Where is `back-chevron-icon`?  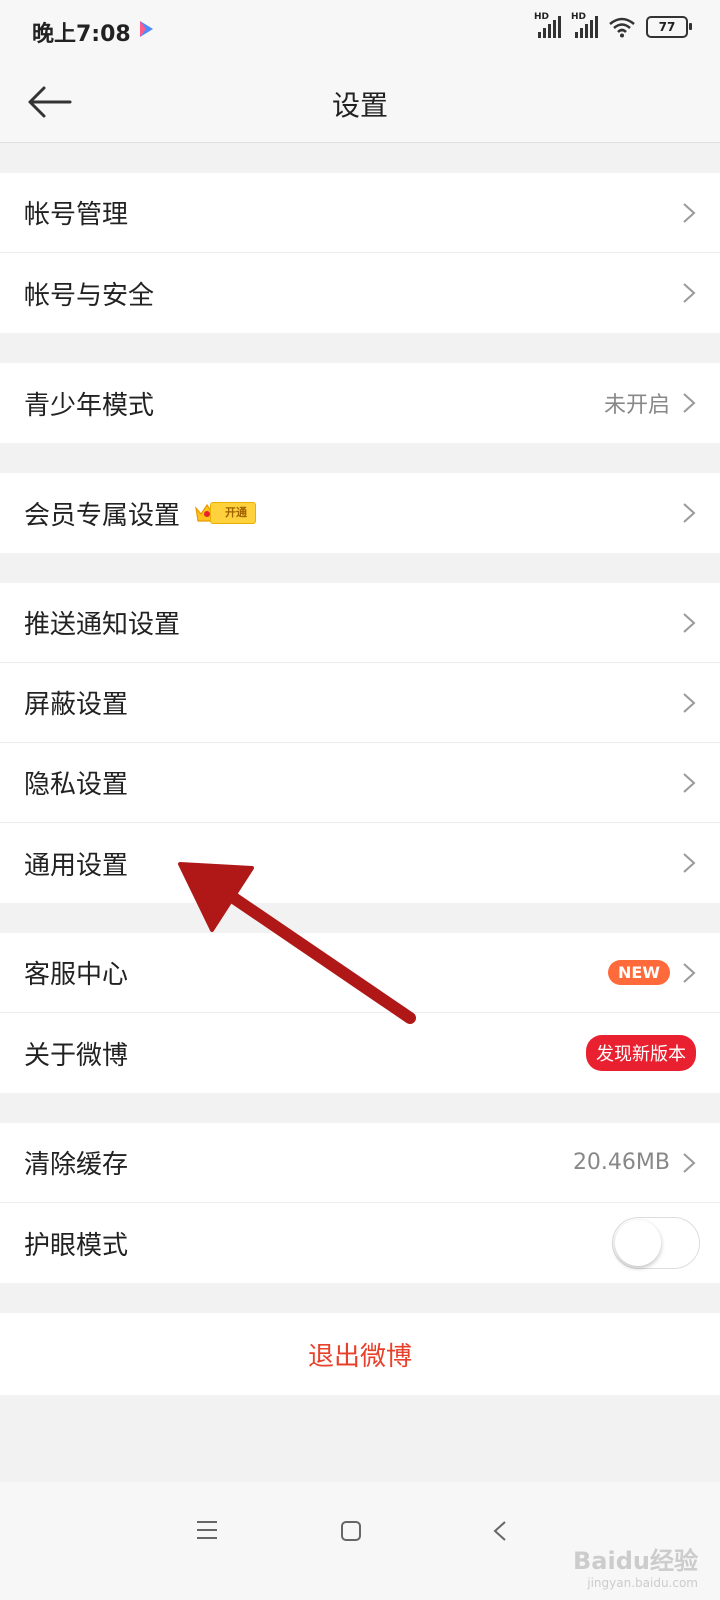 back-chevron-icon is located at coordinates (500, 1531).